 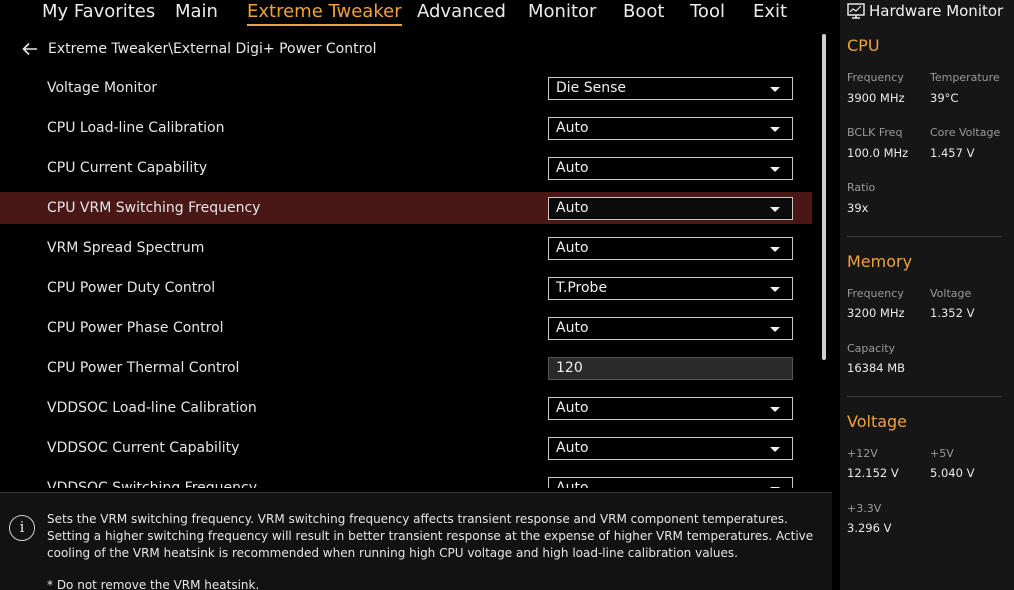 I want to click on hardware-monitor-header: Hardware Monitor, so click(x=925, y=11).